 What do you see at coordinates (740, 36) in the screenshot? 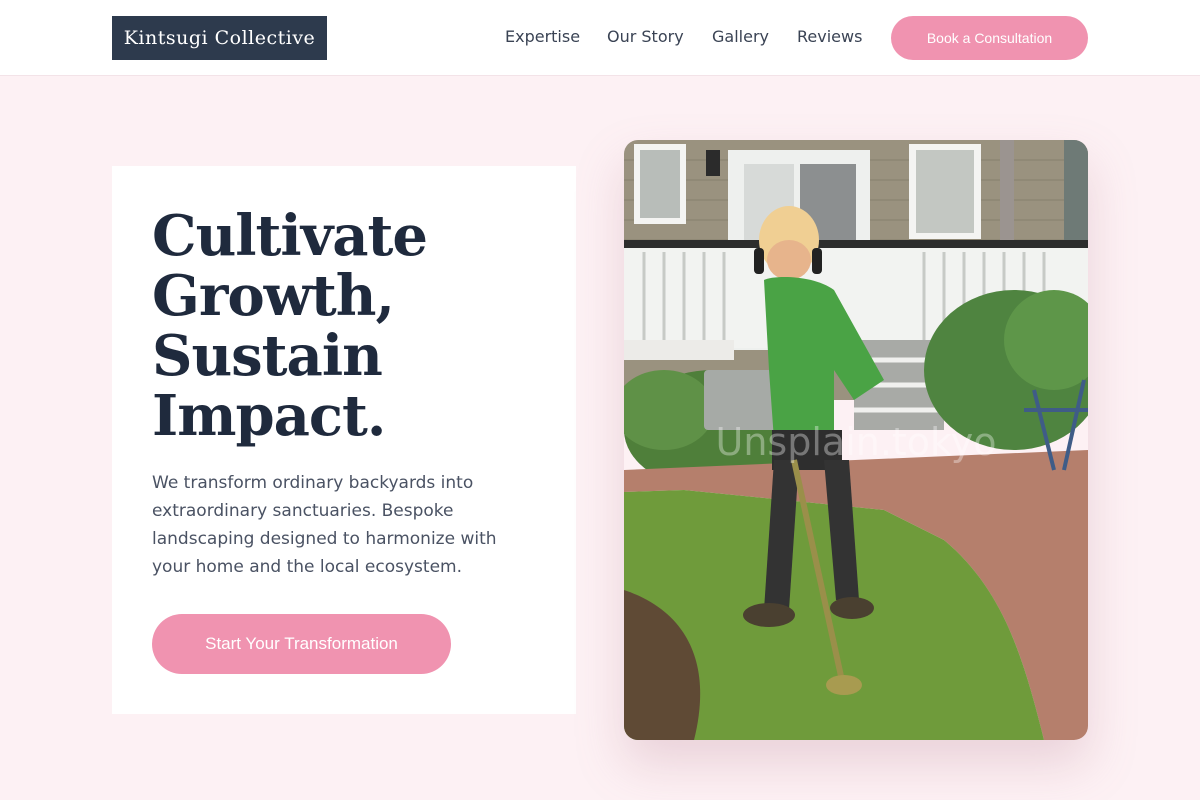
I see `nav-link-gallery: Gallery` at bounding box center [740, 36].